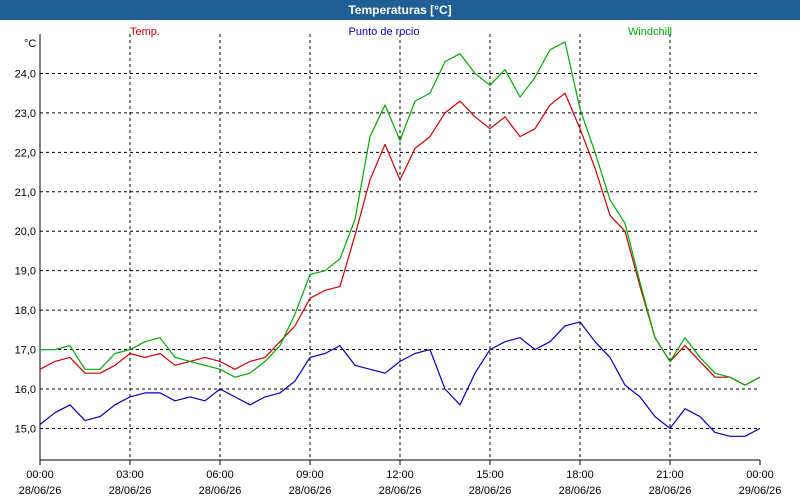 The height and width of the screenshot is (500, 800). I want to click on y-tick-label: 18,0, so click(25, 311).